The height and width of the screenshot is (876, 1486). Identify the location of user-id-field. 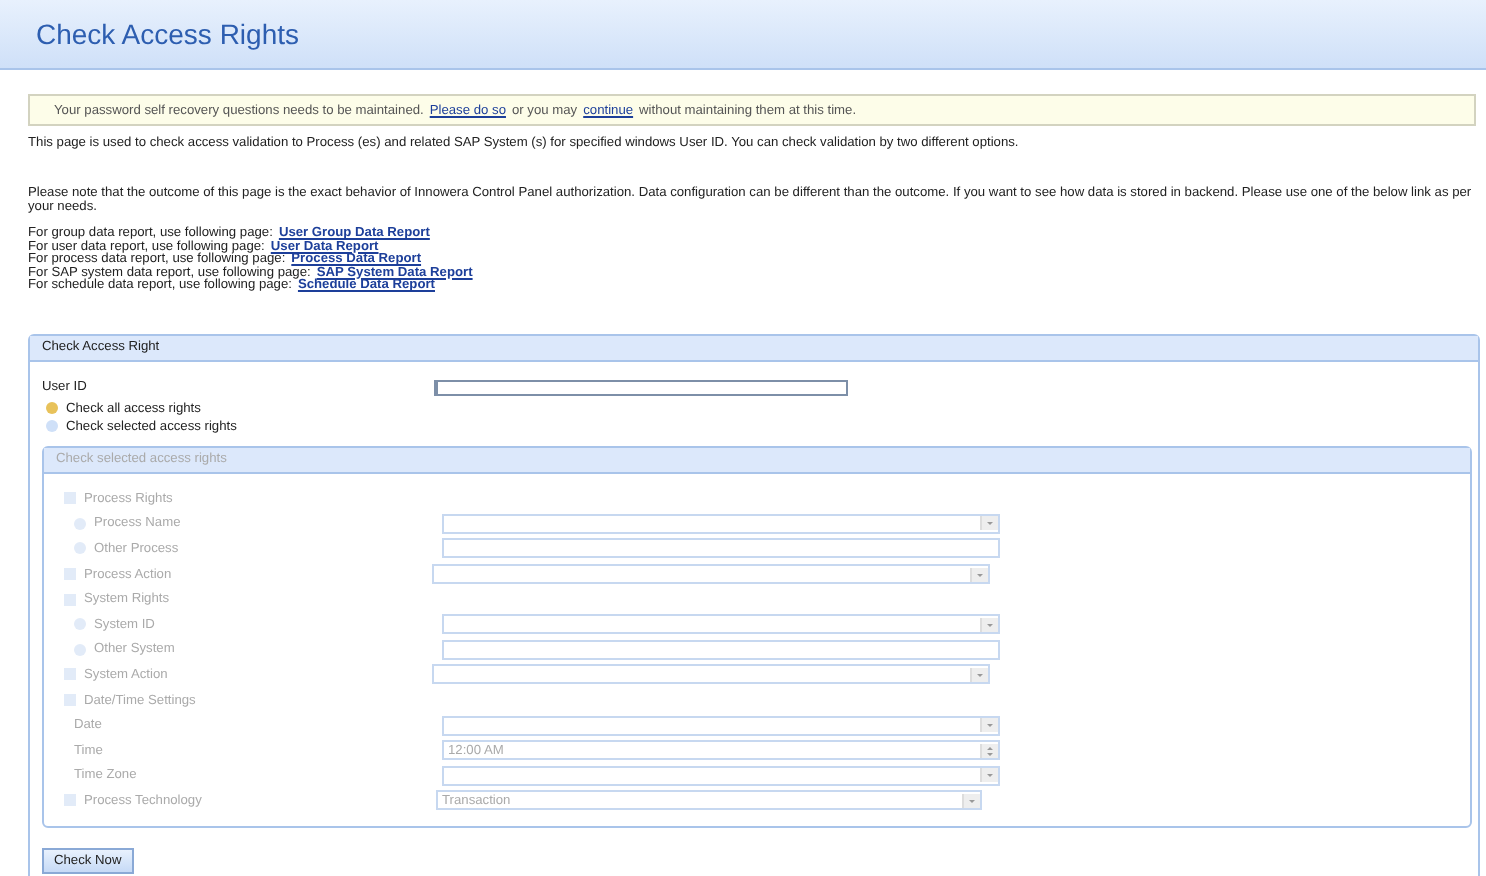
(641, 387).